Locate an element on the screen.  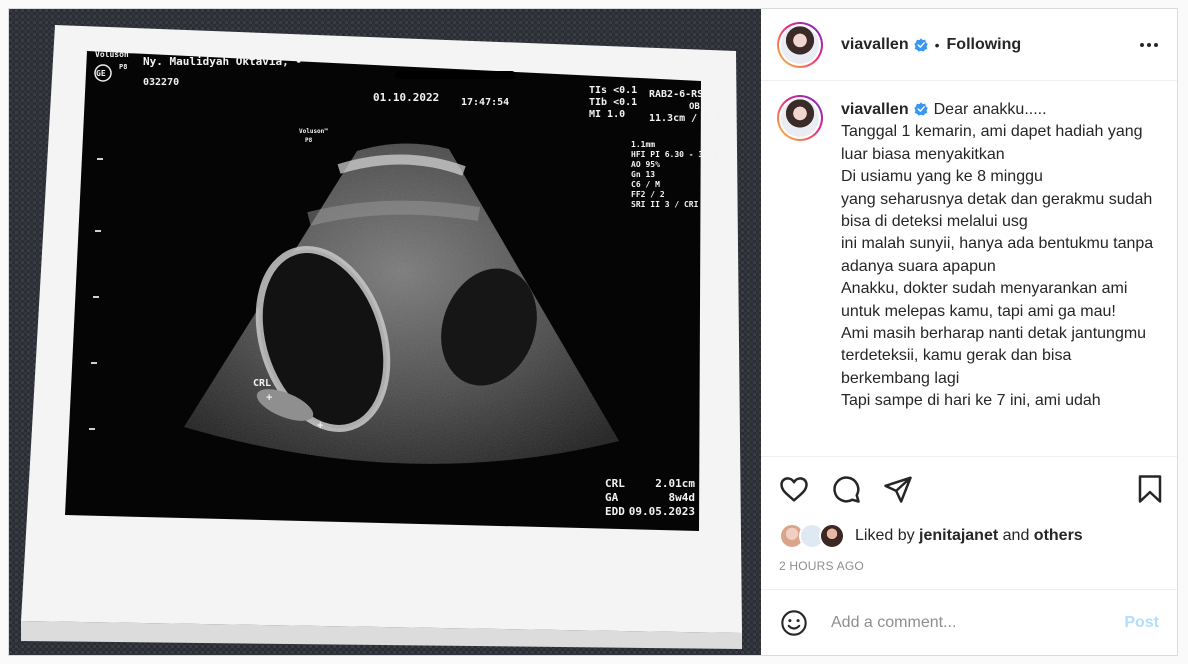
likes-summary: Liked by jenitajanet and others is located at coordinates (969, 536).